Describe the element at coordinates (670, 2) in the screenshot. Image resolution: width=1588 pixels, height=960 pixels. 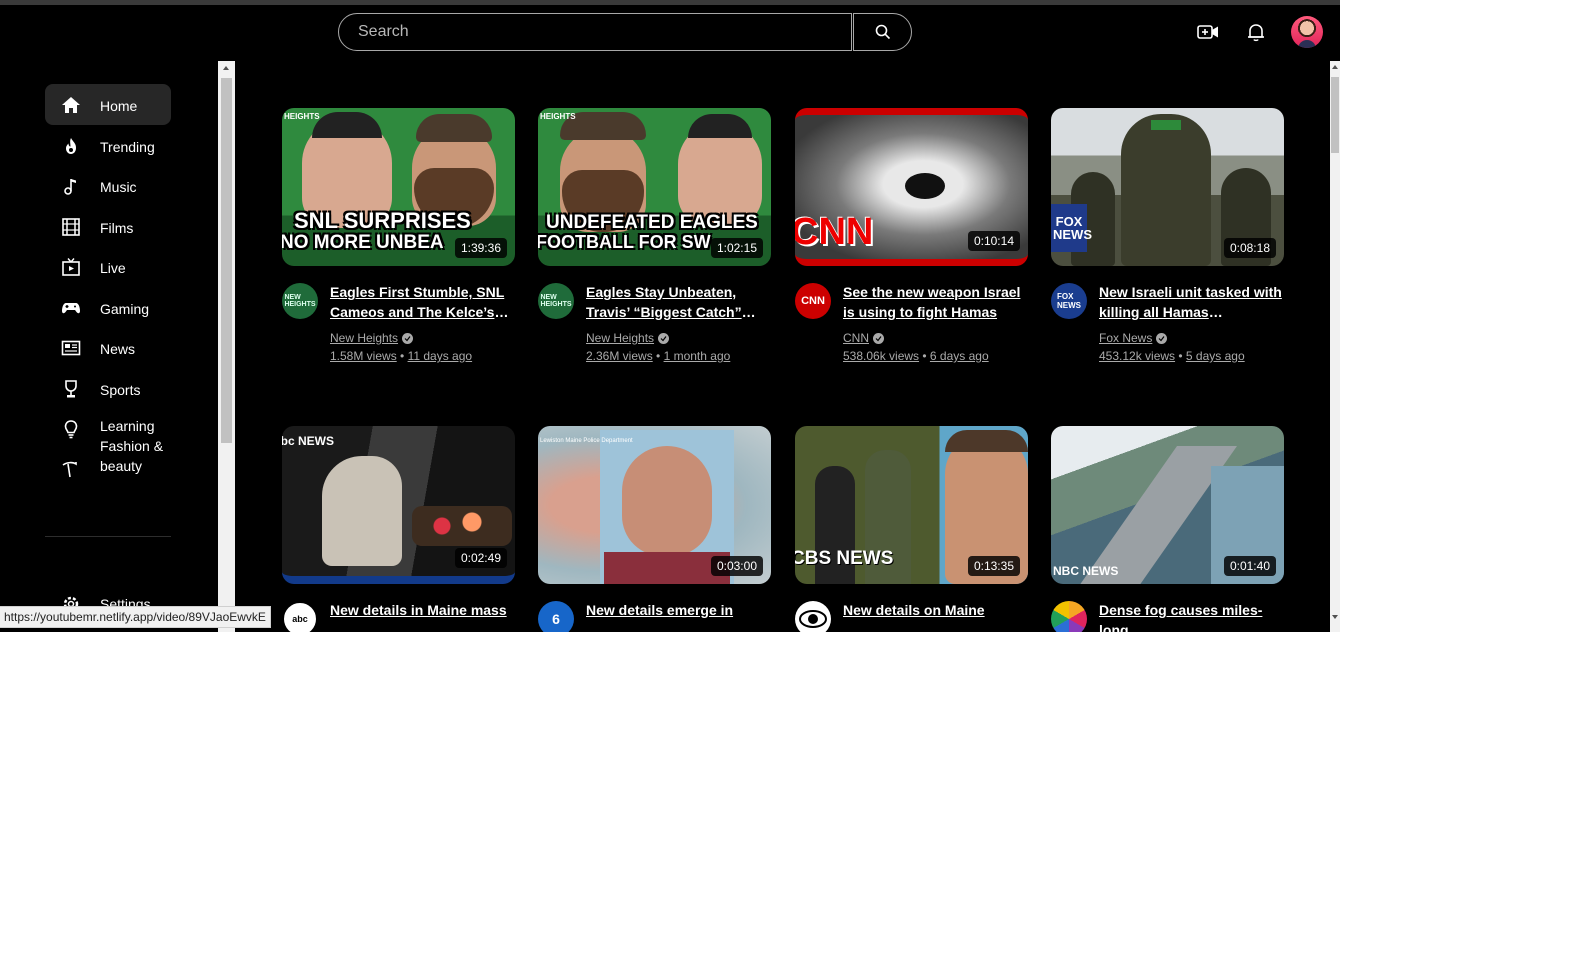
I see `window-top-border` at that location.